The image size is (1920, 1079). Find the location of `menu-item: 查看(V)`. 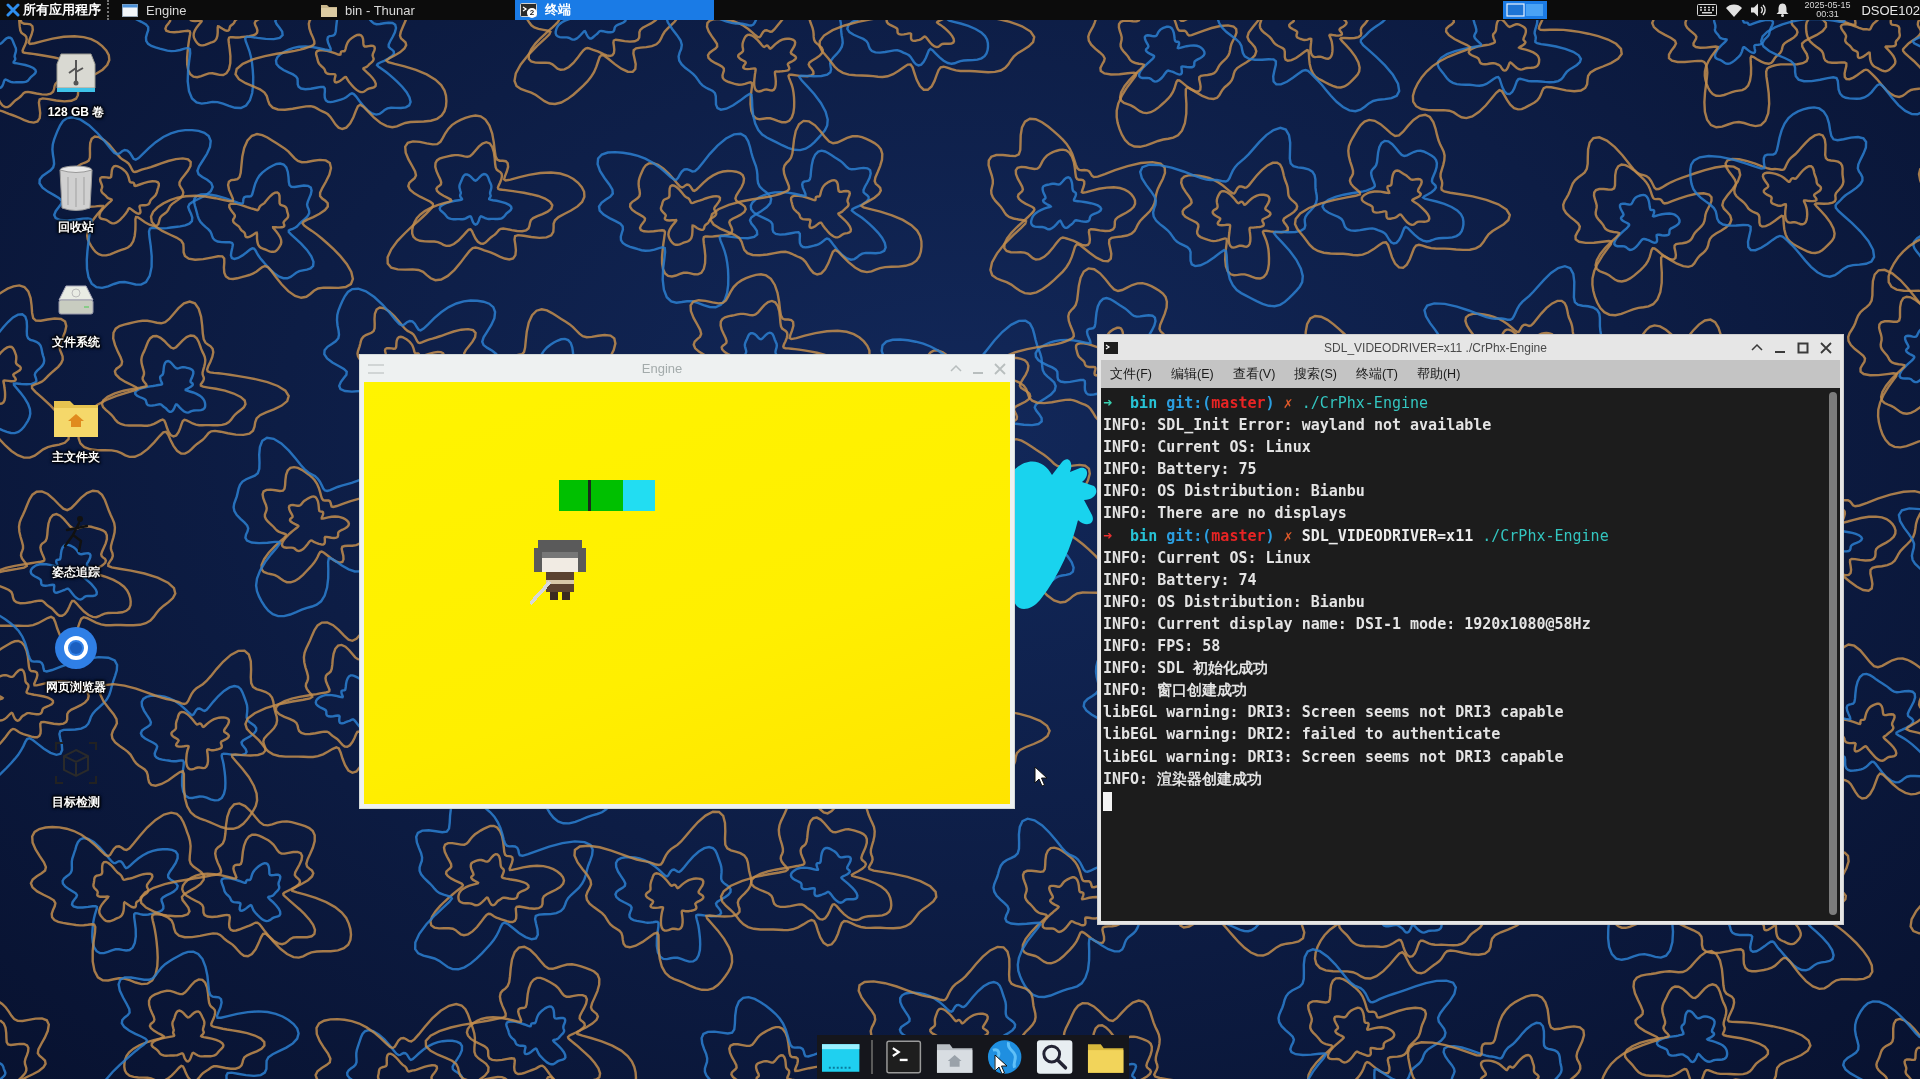

menu-item: 查看(V) is located at coordinates (1254, 374).